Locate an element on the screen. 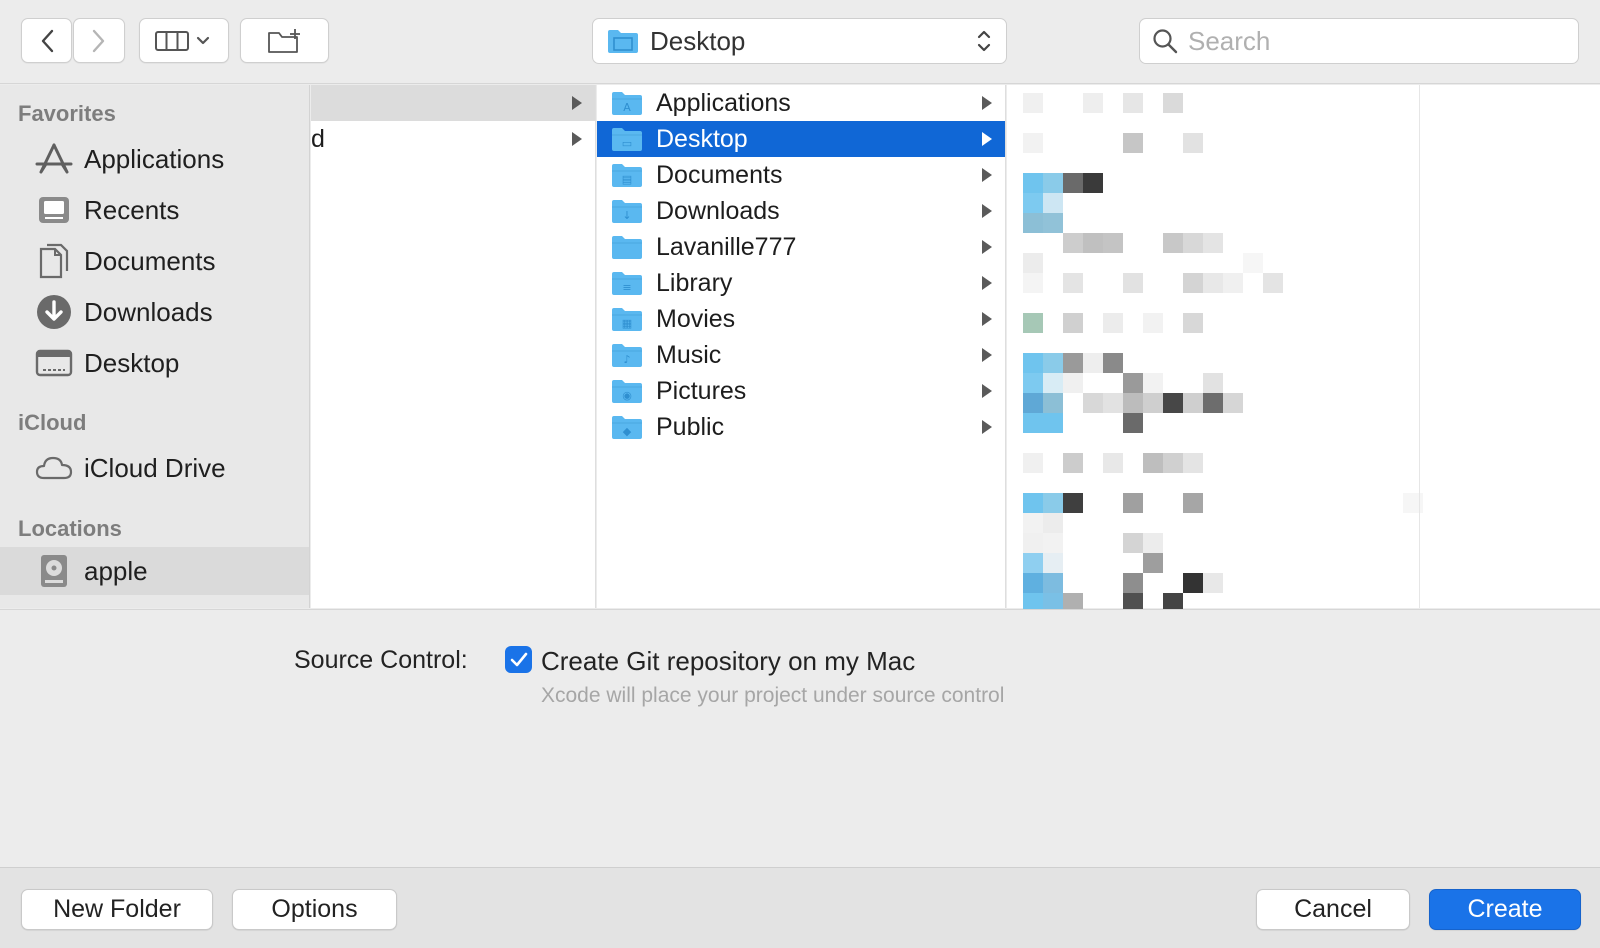 This screenshot has height=948, width=1600. folder-icon: ▦ is located at coordinates (627, 319).